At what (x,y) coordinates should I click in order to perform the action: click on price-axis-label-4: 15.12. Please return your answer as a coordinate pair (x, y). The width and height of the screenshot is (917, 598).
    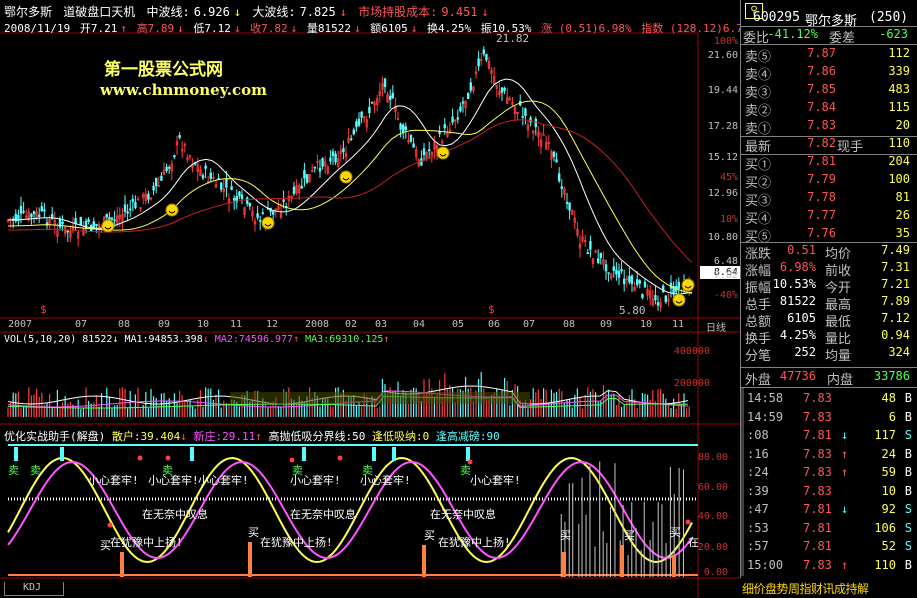
    Looking at the image, I should click on (722, 157).